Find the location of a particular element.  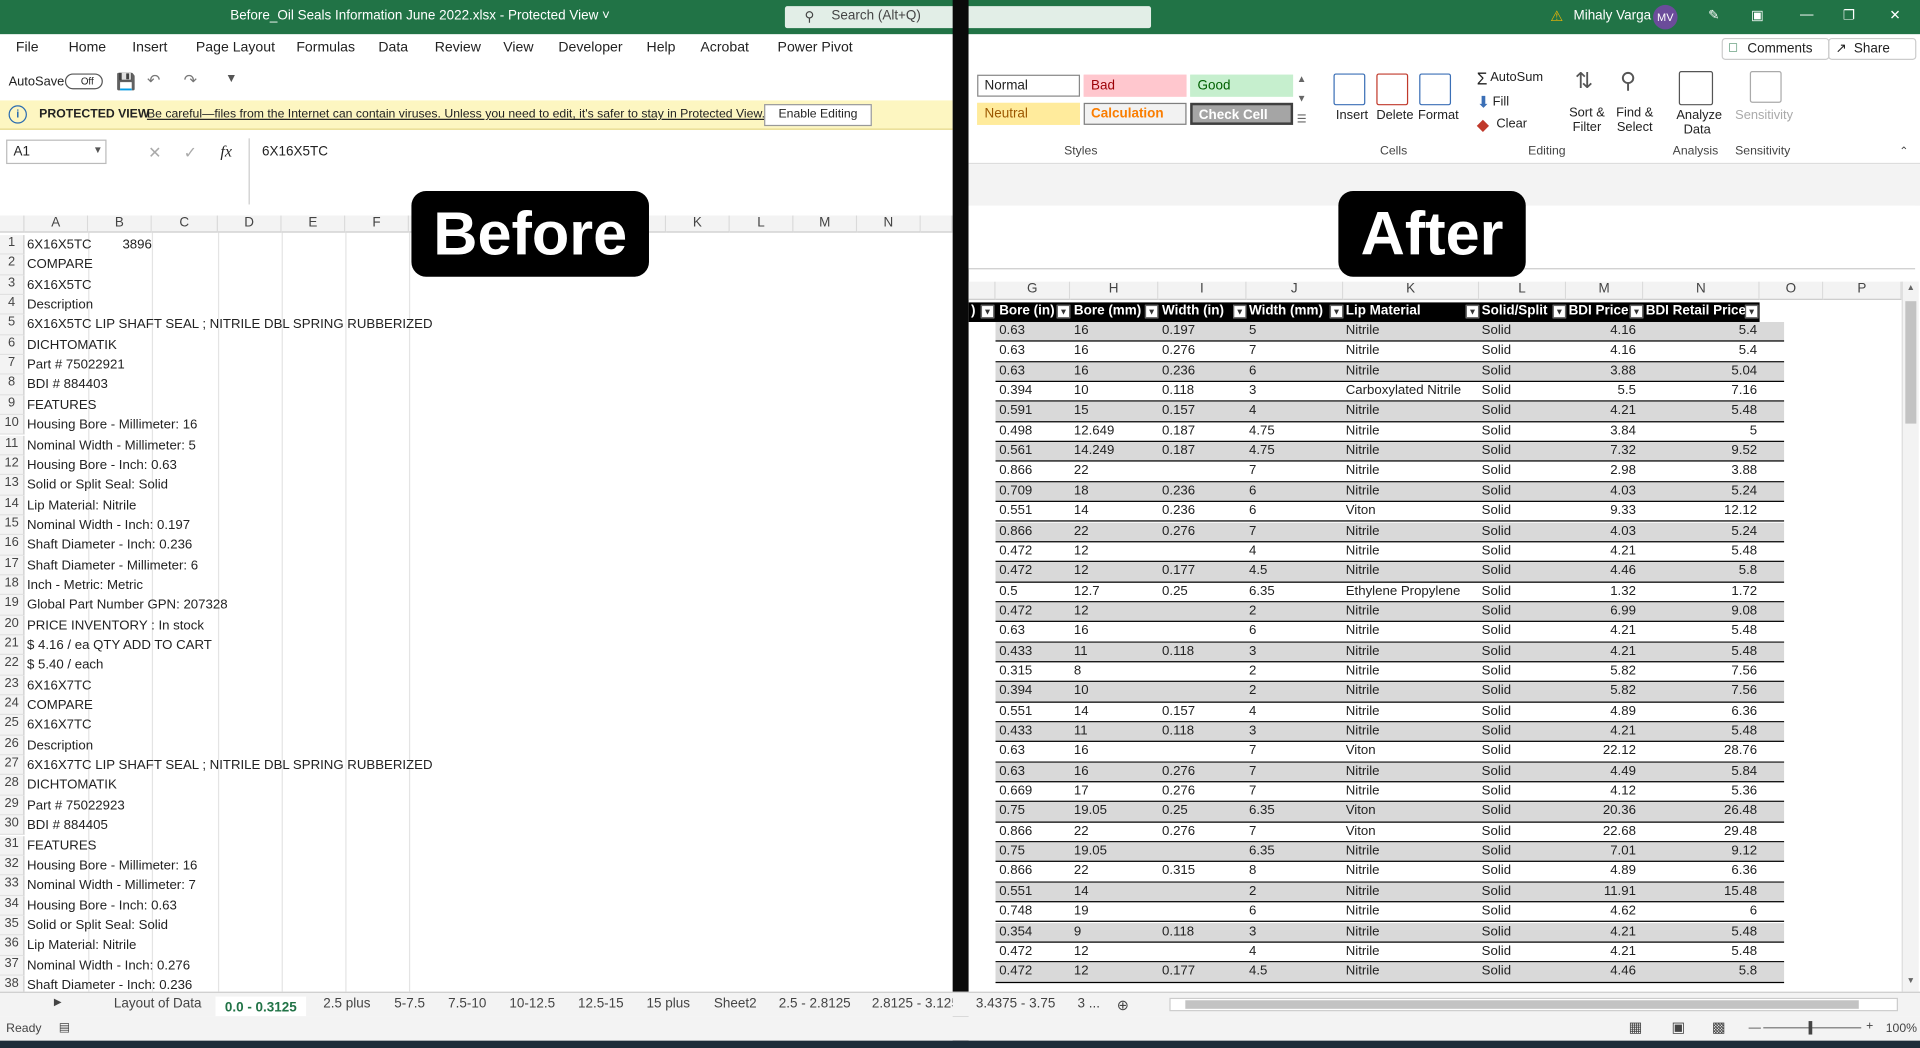

table-cell: 0.75 is located at coordinates (1033, 851).